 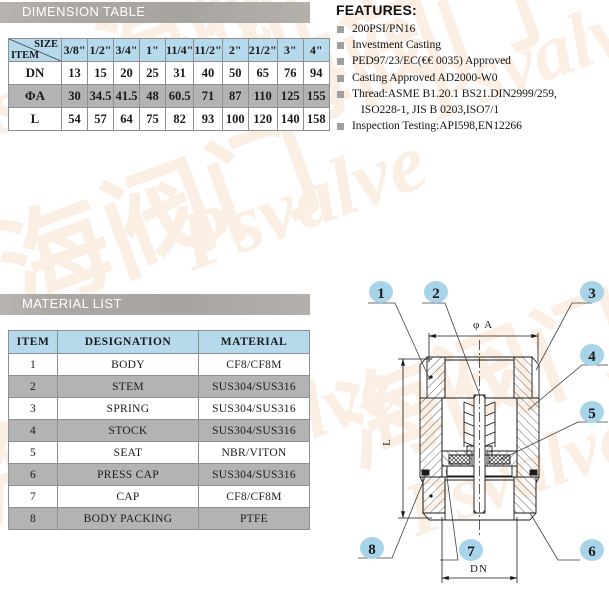 I want to click on dimension-cell: 31, so click(x=179, y=73).